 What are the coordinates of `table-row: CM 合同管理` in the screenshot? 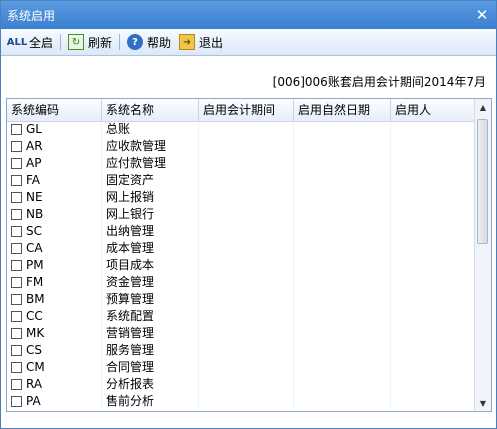 It's located at (241, 367).